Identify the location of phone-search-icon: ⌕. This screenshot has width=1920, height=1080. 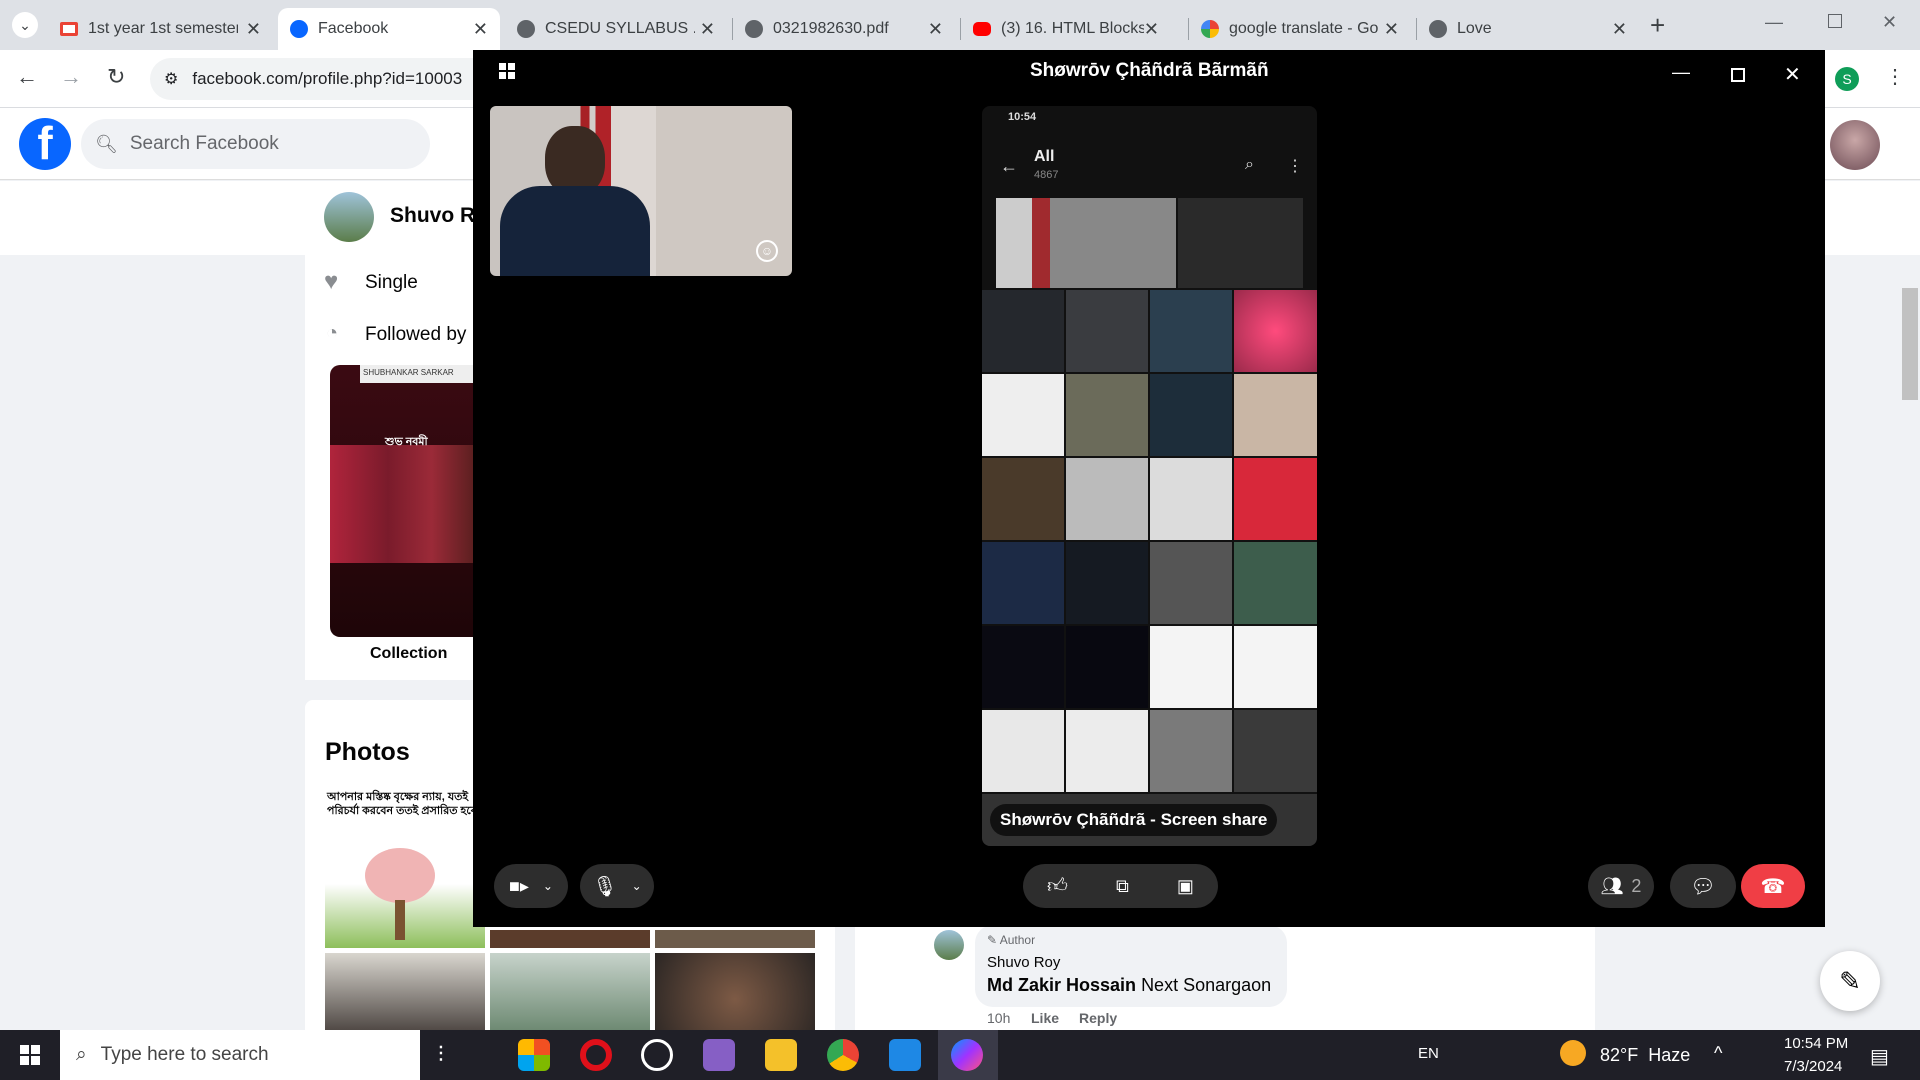
(1249, 164).